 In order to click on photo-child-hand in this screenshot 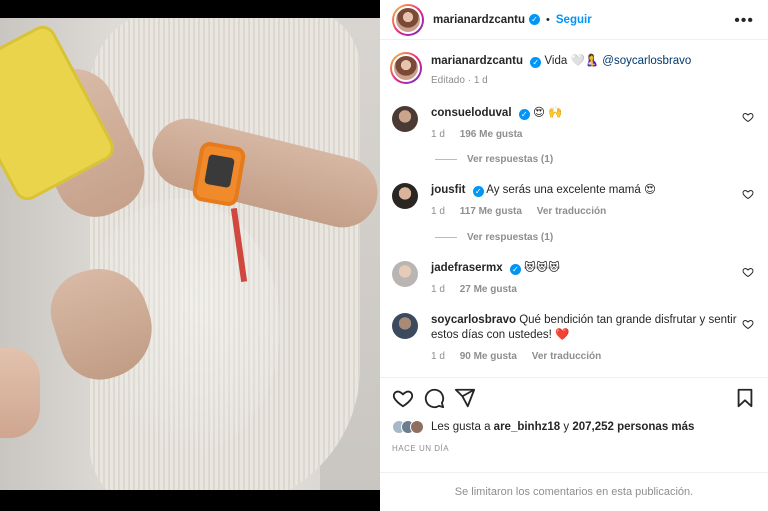, I will do `click(20, 393)`.